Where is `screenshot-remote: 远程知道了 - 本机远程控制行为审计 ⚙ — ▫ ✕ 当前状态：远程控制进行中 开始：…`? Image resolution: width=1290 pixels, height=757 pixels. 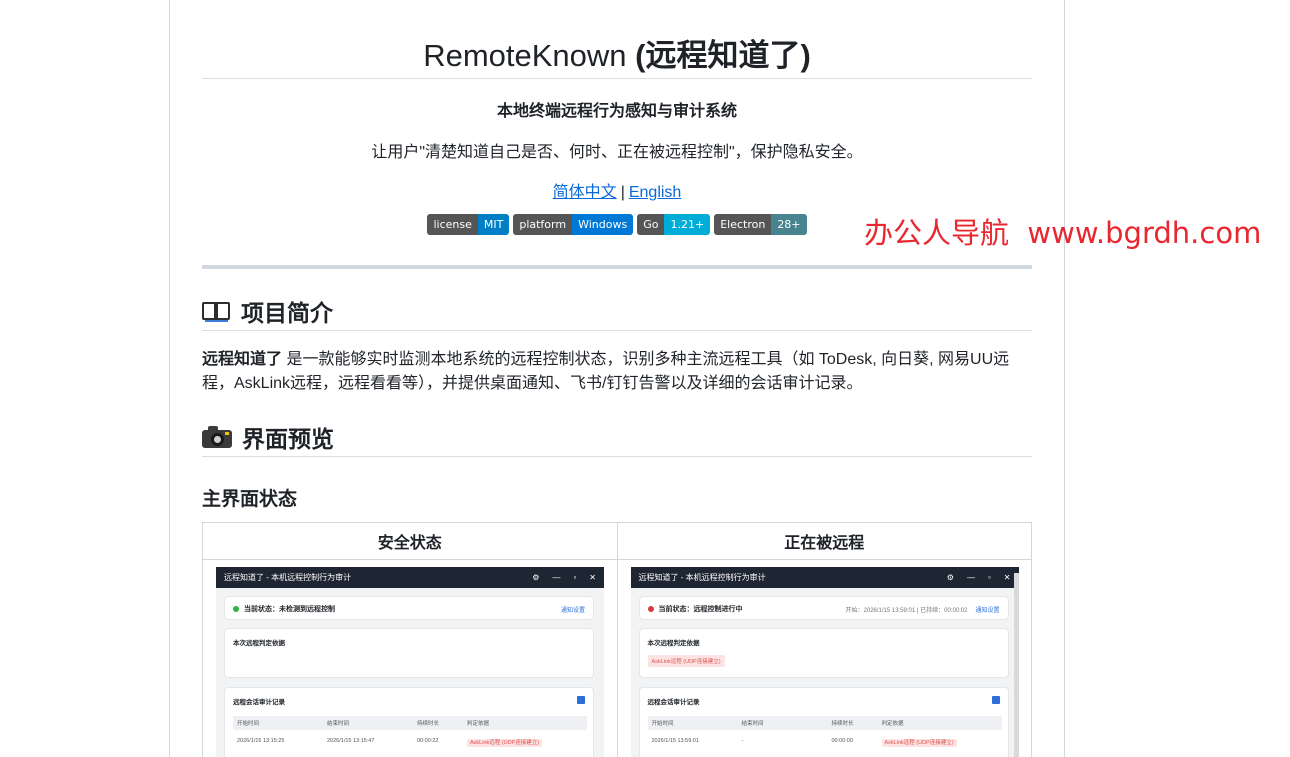
screenshot-remote: 远程知道了 - 本机远程控制行为审计 ⚙ — ▫ ✕ 当前状态：远程控制进行中 开始：… is located at coordinates (824, 662).